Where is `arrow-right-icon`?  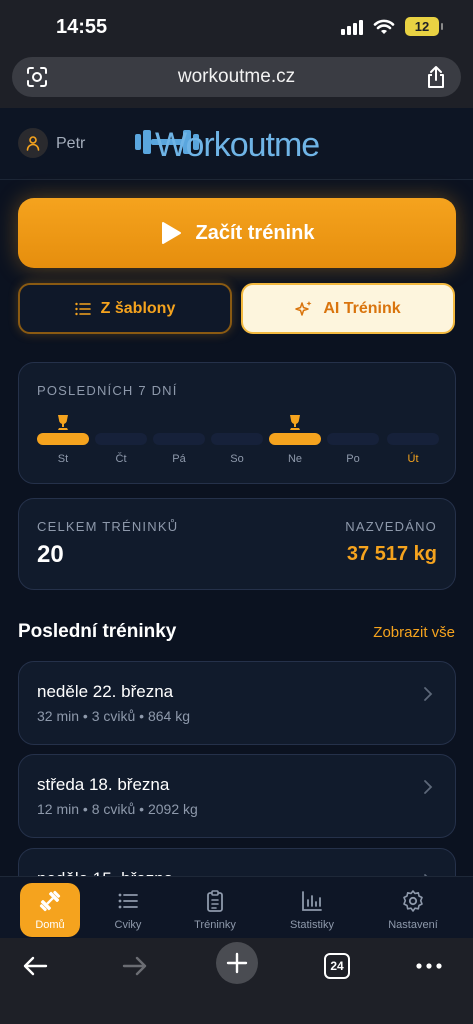 arrow-right-icon is located at coordinates (134, 966).